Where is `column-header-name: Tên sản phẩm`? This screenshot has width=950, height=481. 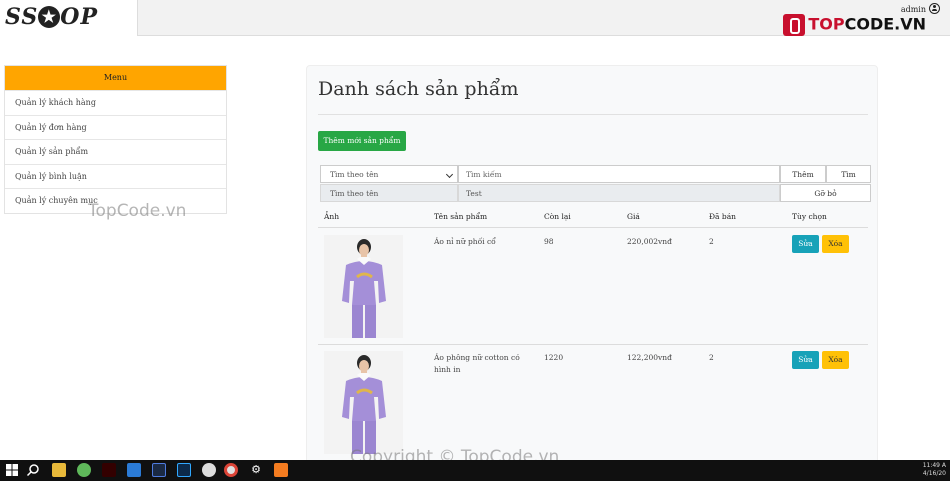 column-header-name: Tên sản phẩm is located at coordinates (461, 216).